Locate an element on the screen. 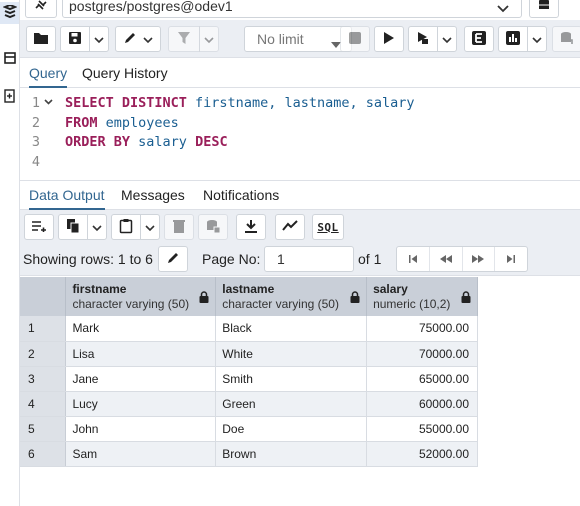 Image resolution: width=580 pixels, height=506 pixels. stop-query-button is located at coordinates (355, 39).